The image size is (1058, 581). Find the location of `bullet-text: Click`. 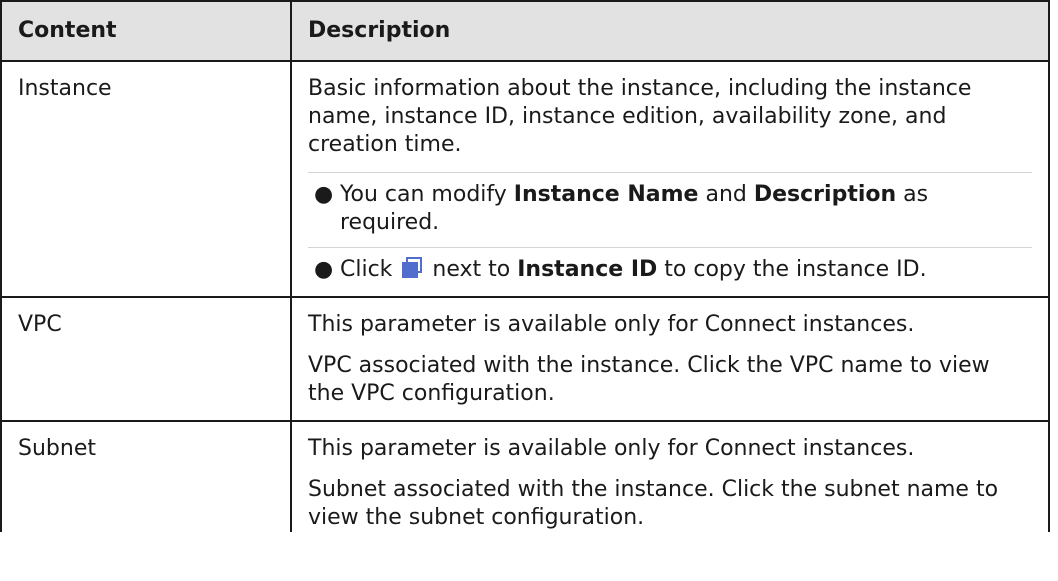

bullet-text: Click is located at coordinates (370, 269).